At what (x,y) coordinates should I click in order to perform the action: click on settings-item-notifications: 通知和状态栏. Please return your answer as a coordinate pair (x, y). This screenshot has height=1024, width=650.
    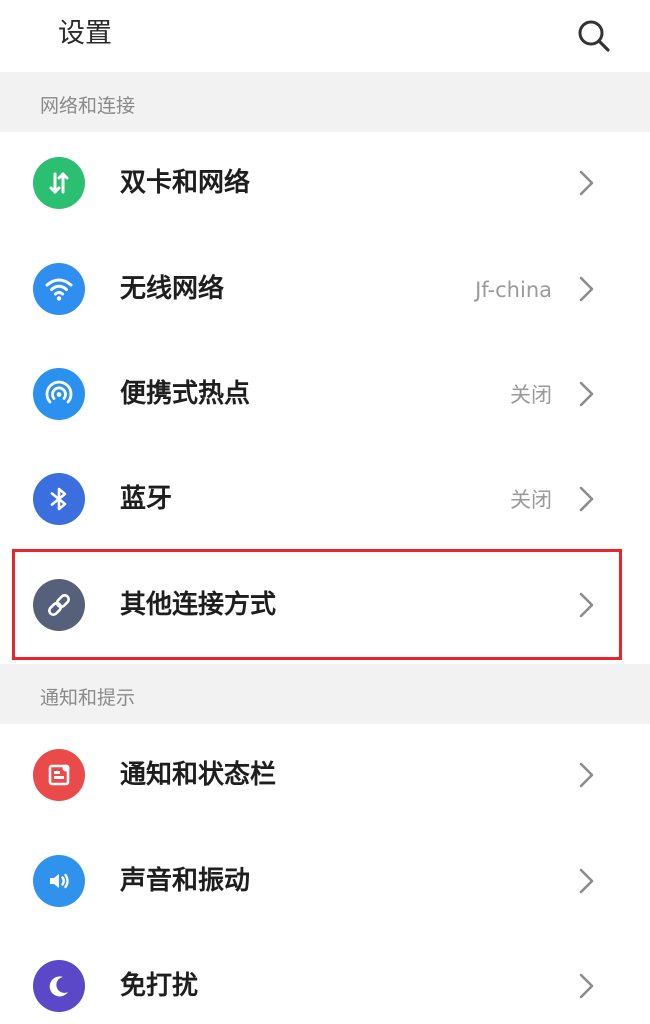
    Looking at the image, I should click on (325, 776).